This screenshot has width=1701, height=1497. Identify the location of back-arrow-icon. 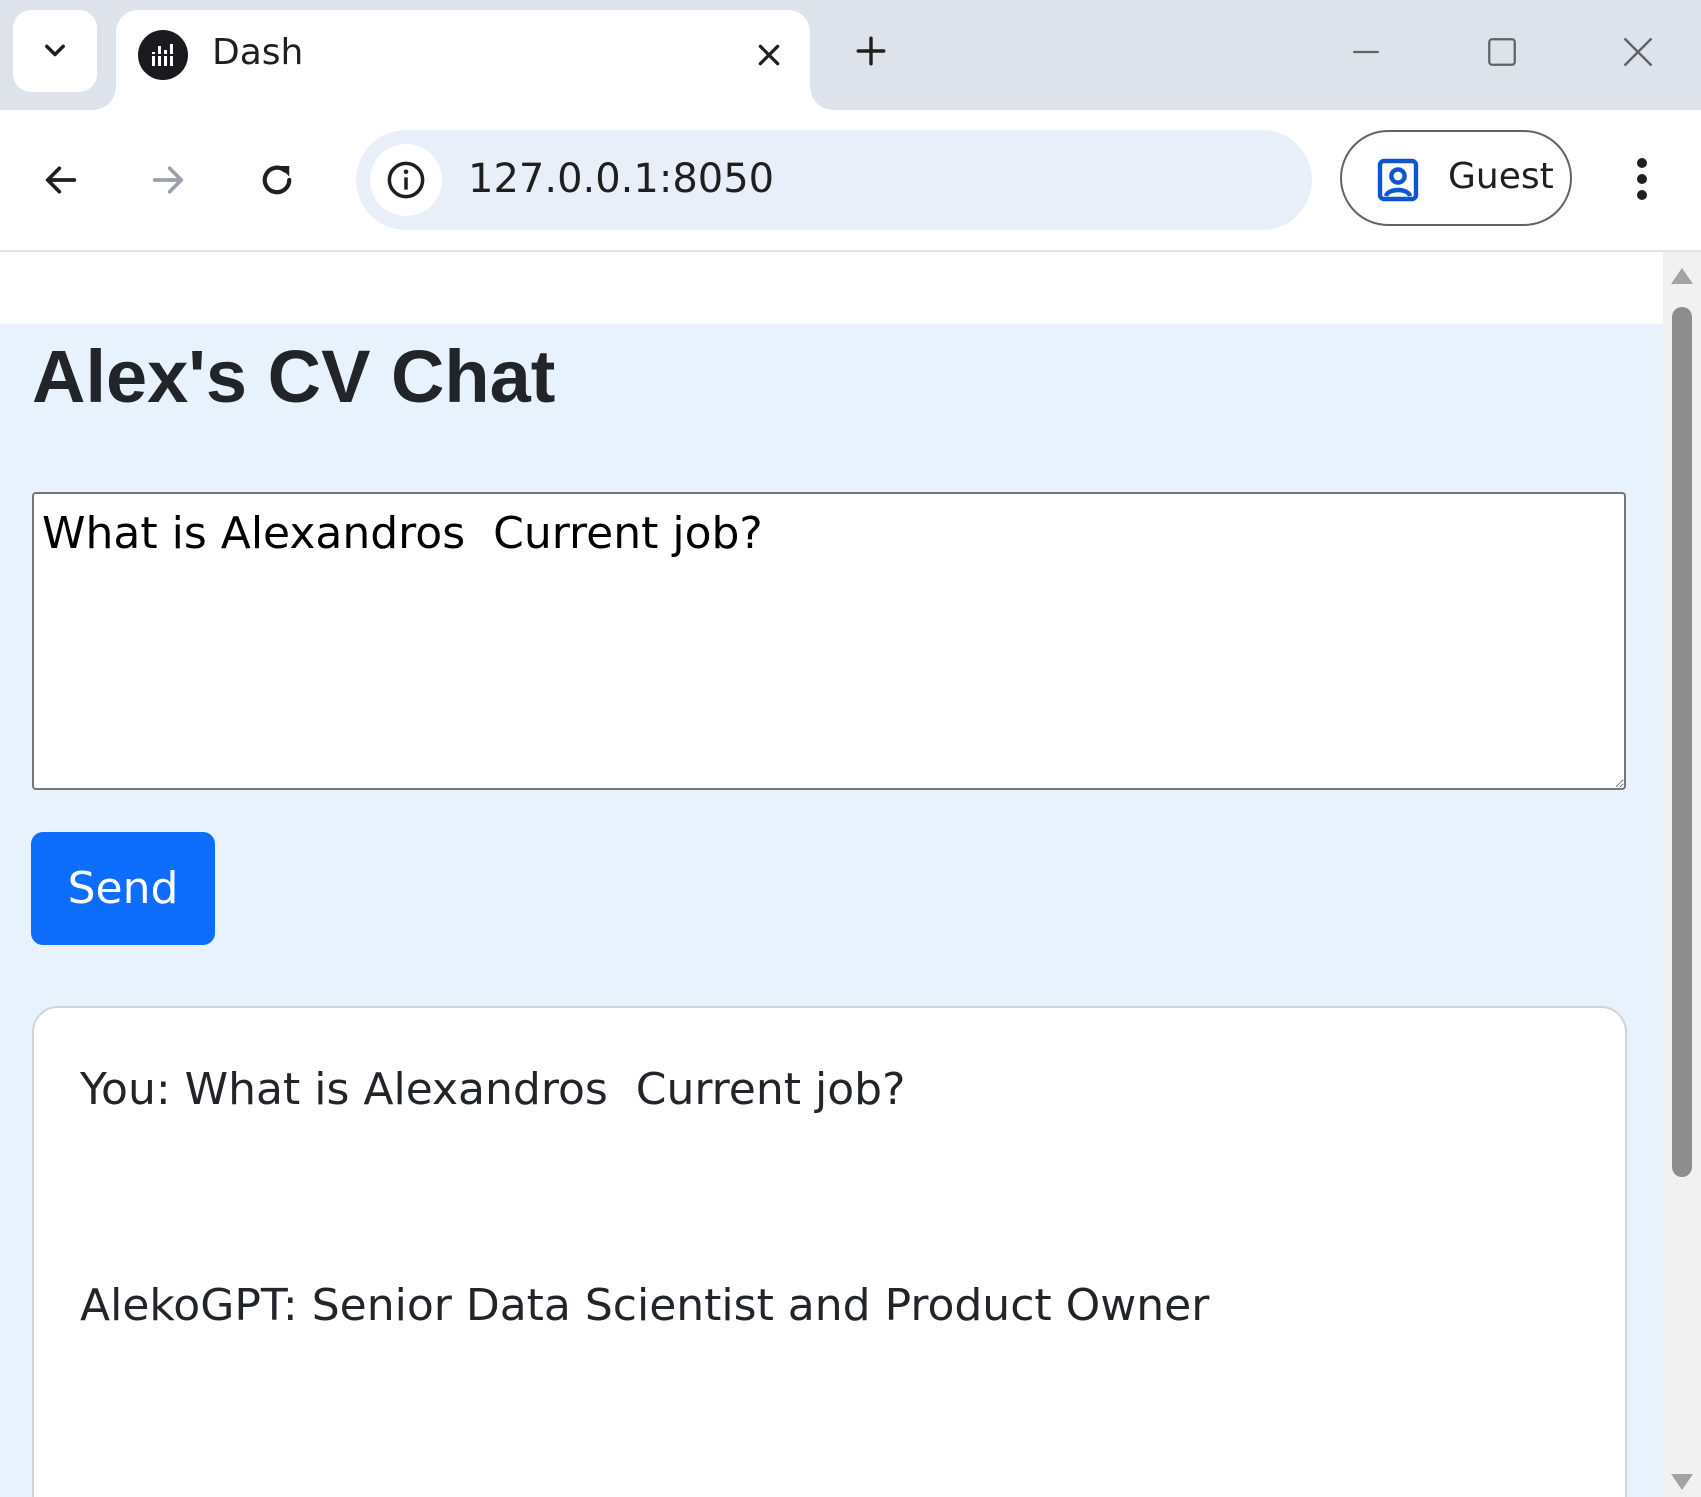
(61, 180).